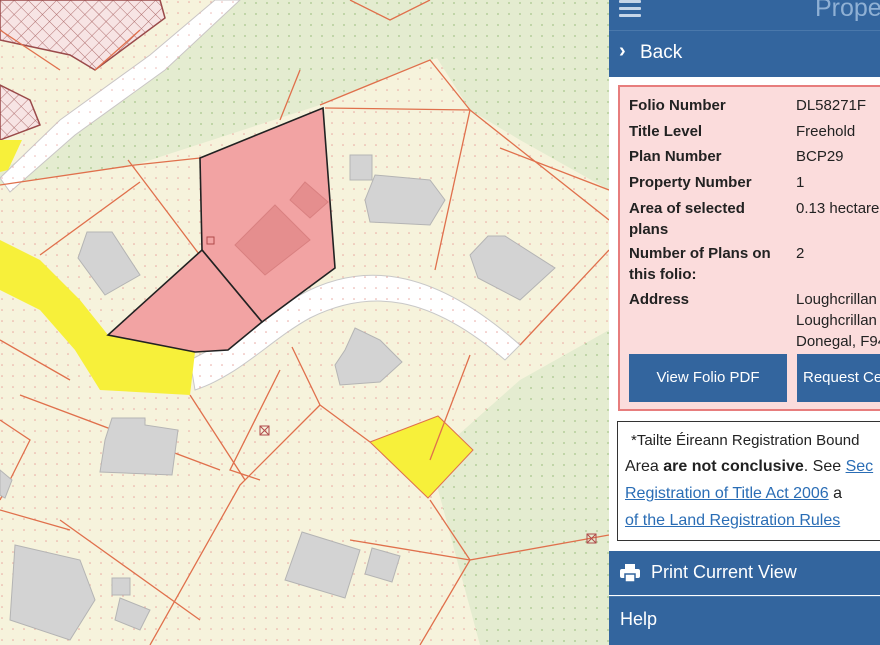 This screenshot has height=645, width=880. What do you see at coordinates (659, 299) in the screenshot?
I see `field-label: Address` at bounding box center [659, 299].